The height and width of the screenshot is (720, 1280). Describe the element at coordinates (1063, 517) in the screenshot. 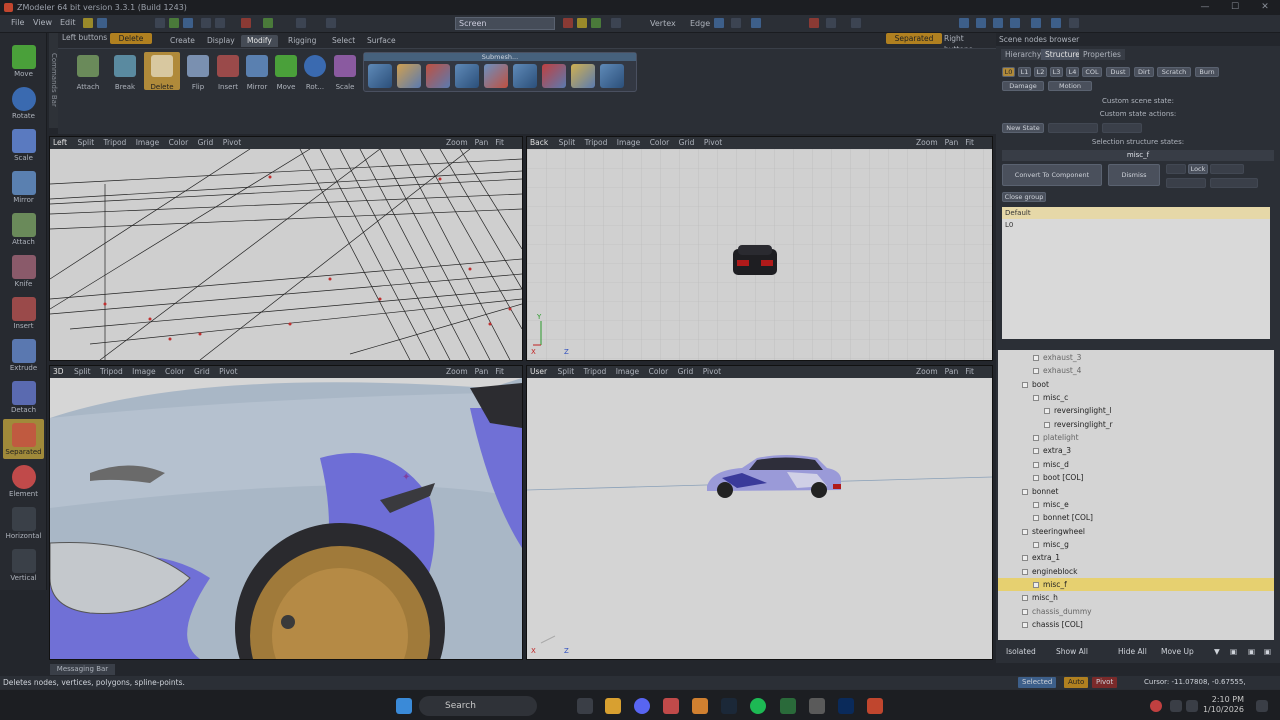

I see `tree-node: bonnet [COL]` at that location.